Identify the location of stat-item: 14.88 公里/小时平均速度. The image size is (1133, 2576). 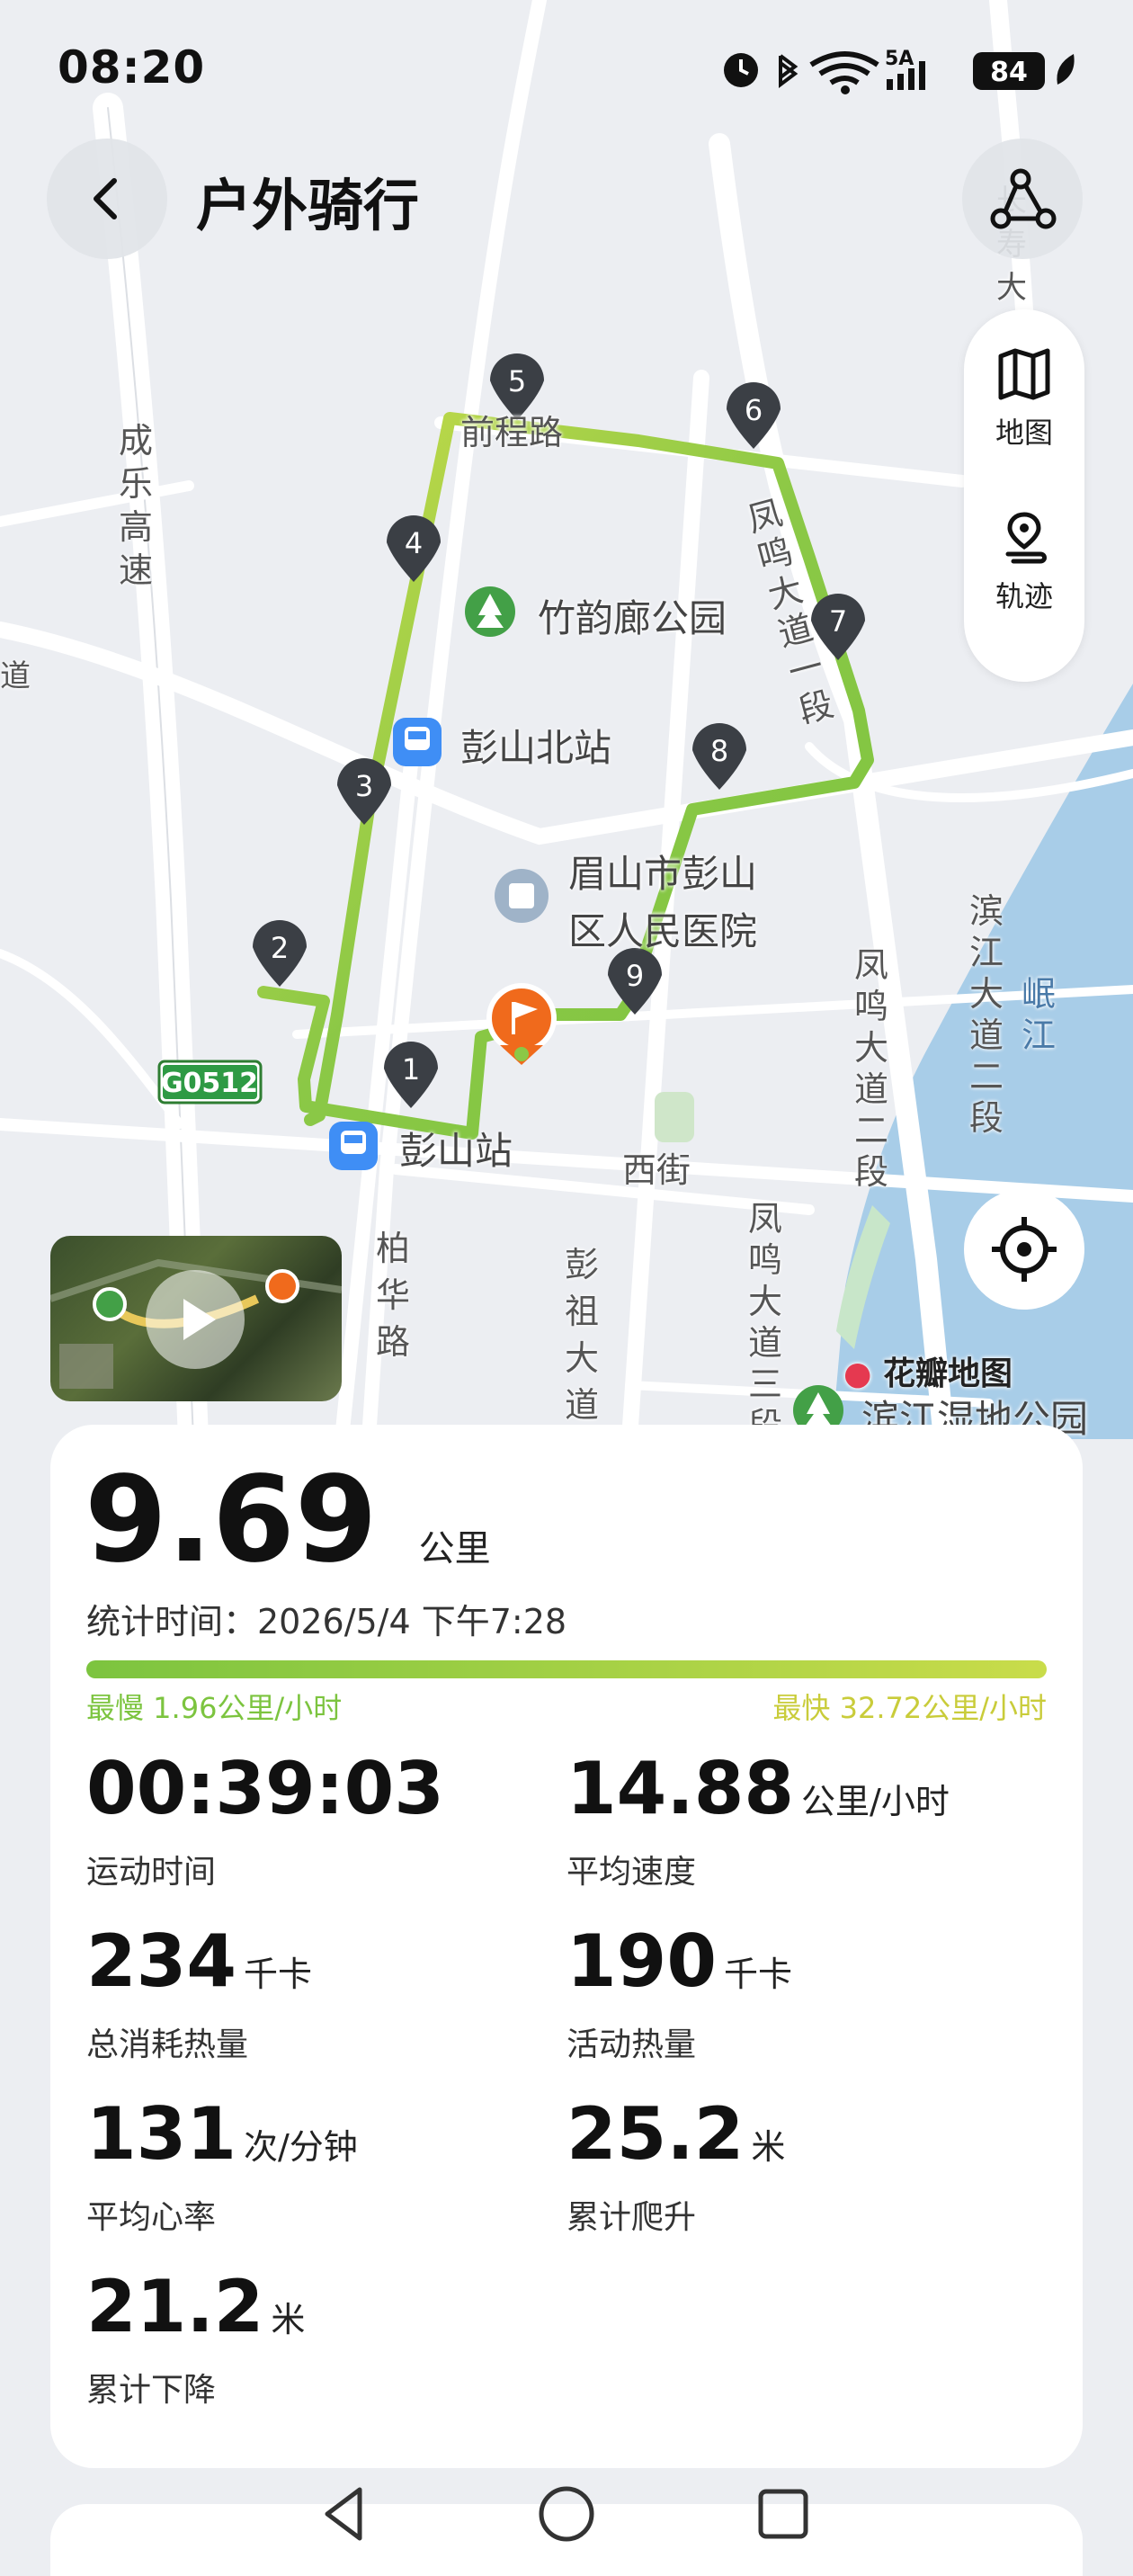
(758, 1820).